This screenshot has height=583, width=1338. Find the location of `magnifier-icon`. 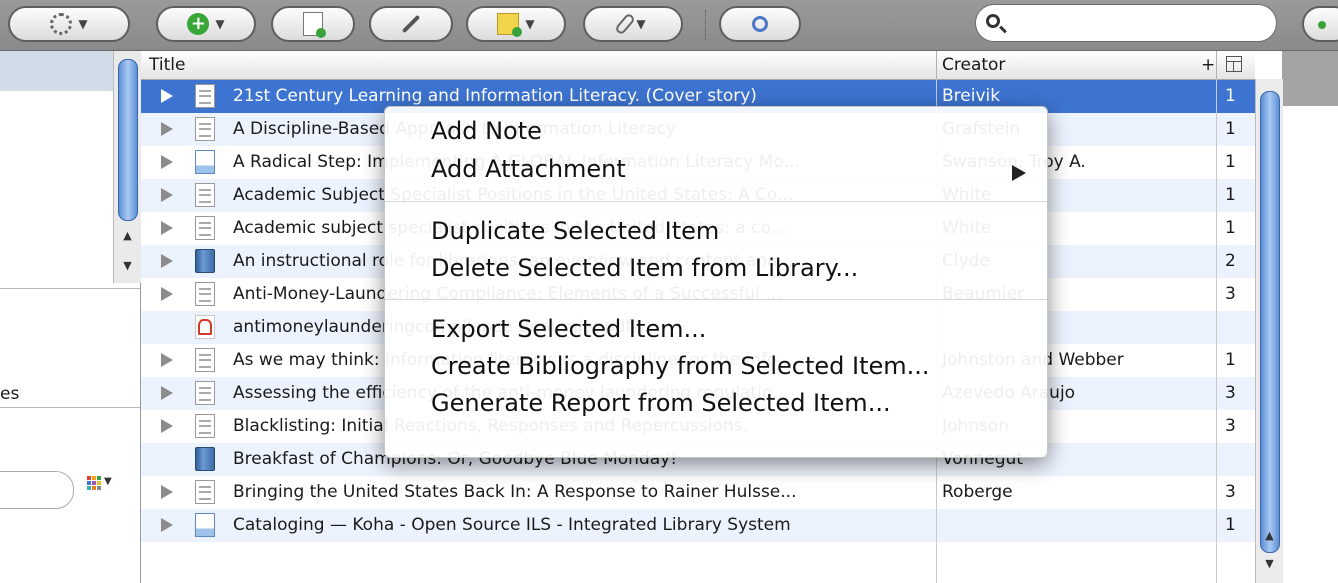

magnifier-icon is located at coordinates (760, 24).